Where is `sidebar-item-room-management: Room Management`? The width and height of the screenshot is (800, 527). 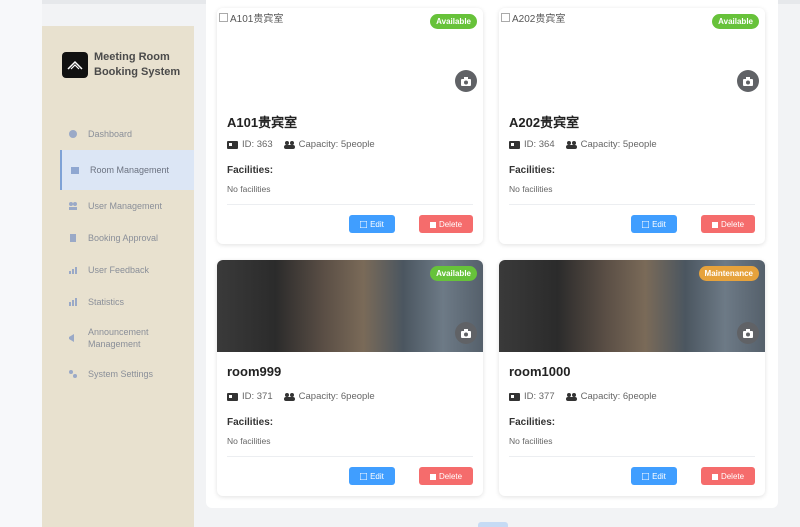 sidebar-item-room-management: Room Management is located at coordinates (127, 170).